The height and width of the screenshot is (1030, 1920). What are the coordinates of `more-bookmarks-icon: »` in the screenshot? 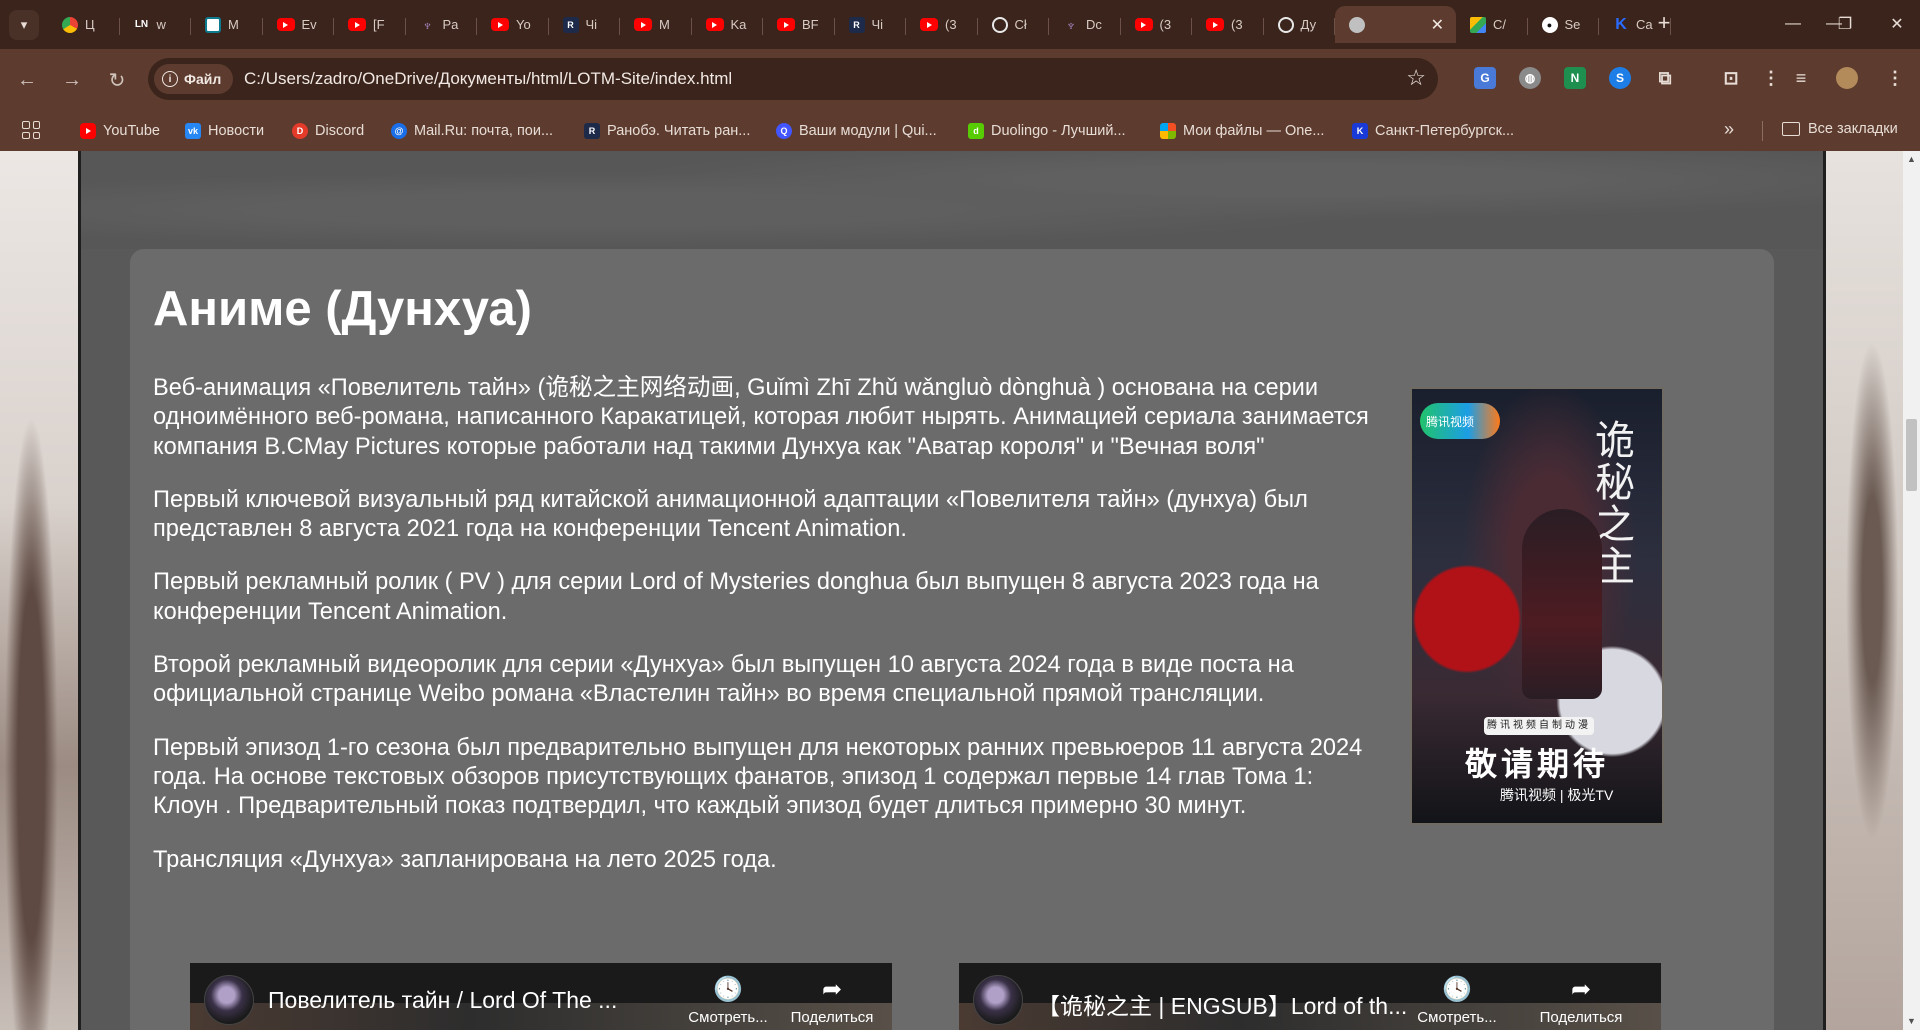 It's located at (1729, 129).